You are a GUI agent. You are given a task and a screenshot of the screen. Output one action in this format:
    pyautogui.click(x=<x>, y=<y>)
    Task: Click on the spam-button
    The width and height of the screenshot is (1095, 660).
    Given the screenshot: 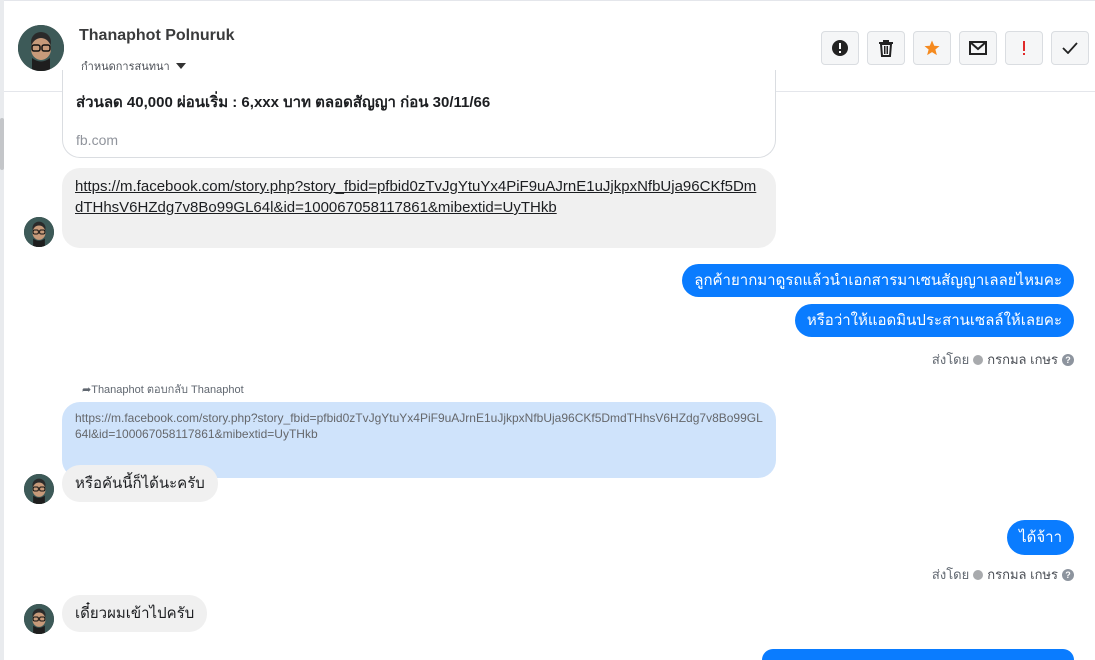 What is the action you would take?
    pyautogui.click(x=840, y=48)
    